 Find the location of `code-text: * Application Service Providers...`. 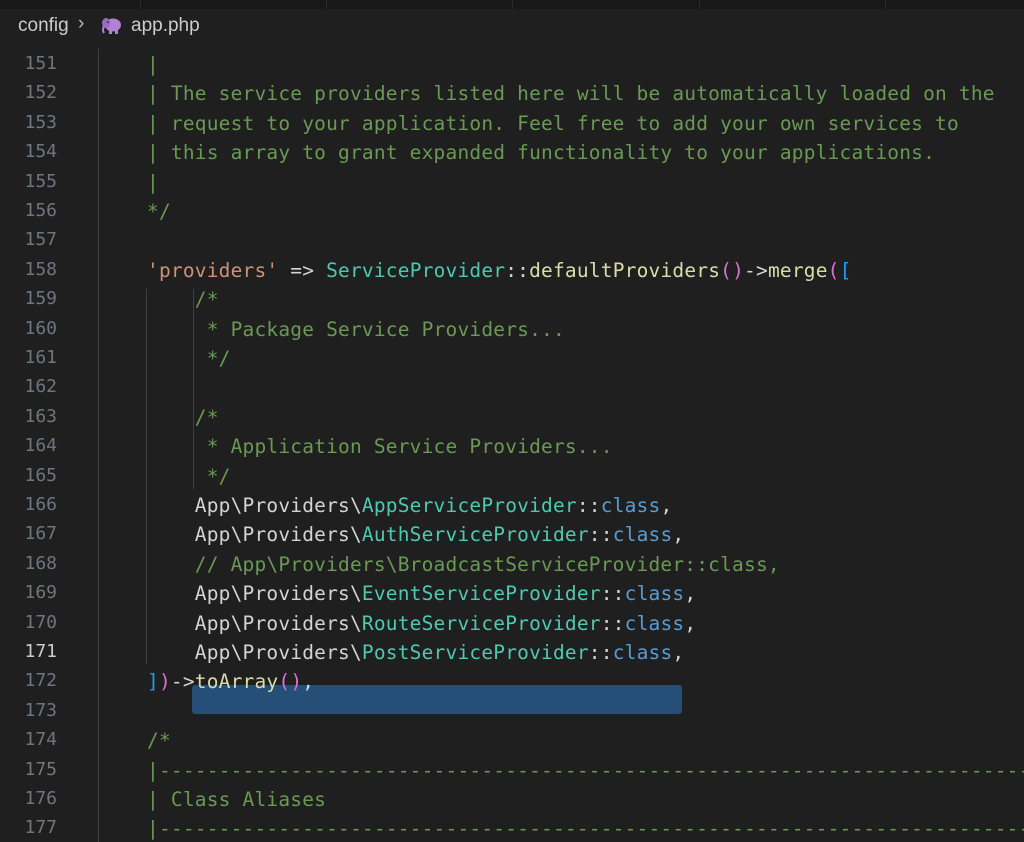

code-text: * Application Service Providers... is located at coordinates (380, 446).